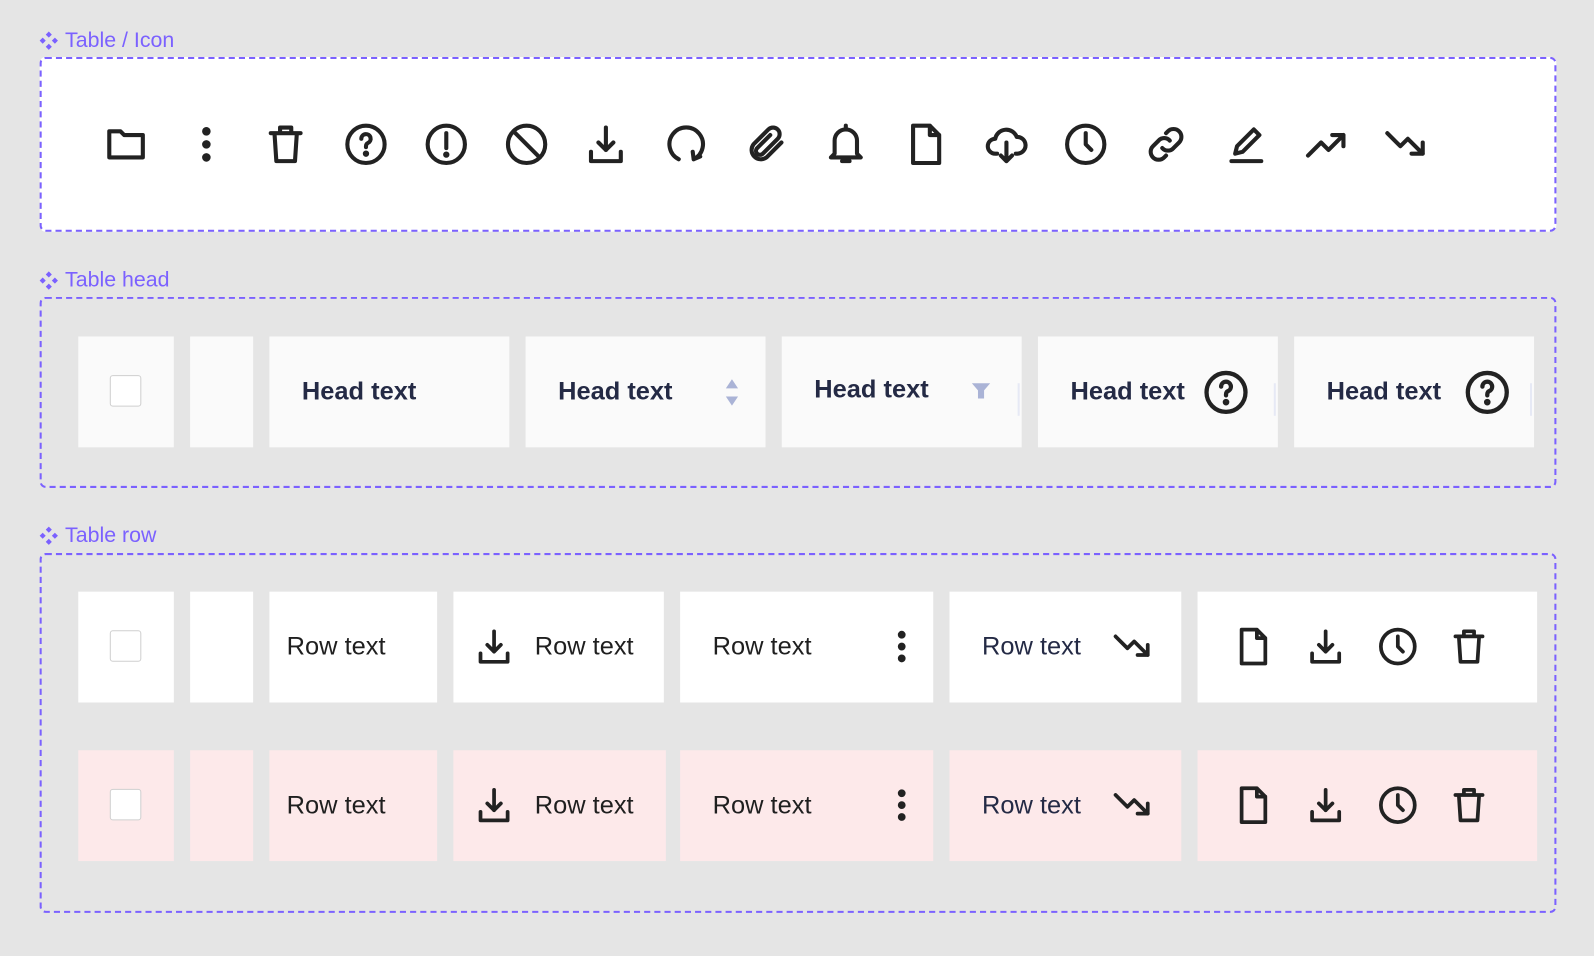  What do you see at coordinates (1246, 144) in the screenshot?
I see `edit-icon` at bounding box center [1246, 144].